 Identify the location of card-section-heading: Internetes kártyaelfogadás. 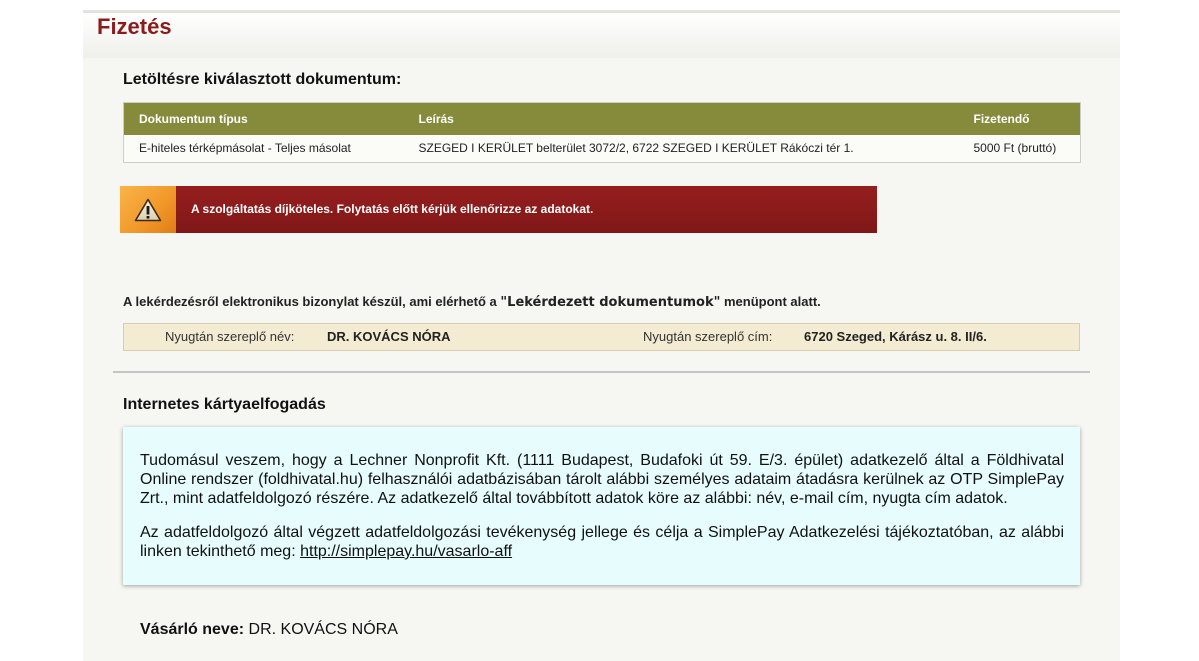
(224, 404).